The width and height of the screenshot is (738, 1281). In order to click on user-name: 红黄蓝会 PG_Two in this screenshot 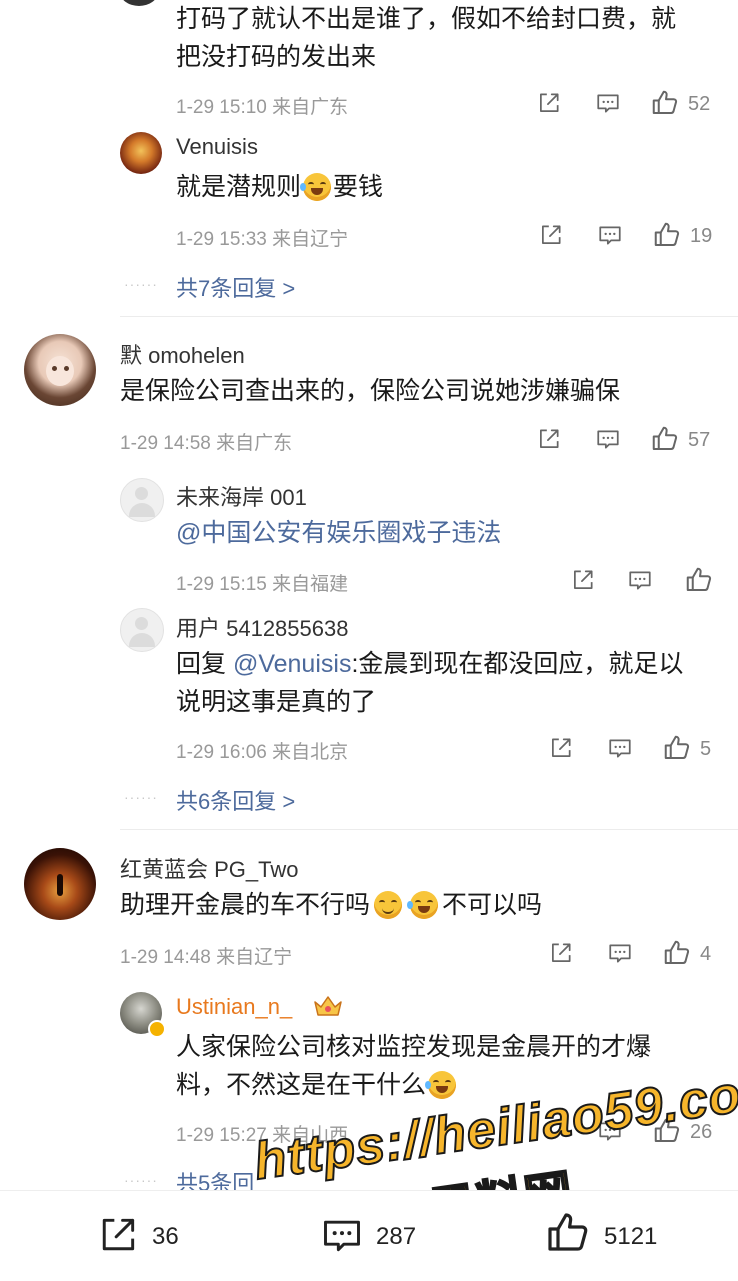, I will do `click(209, 868)`.